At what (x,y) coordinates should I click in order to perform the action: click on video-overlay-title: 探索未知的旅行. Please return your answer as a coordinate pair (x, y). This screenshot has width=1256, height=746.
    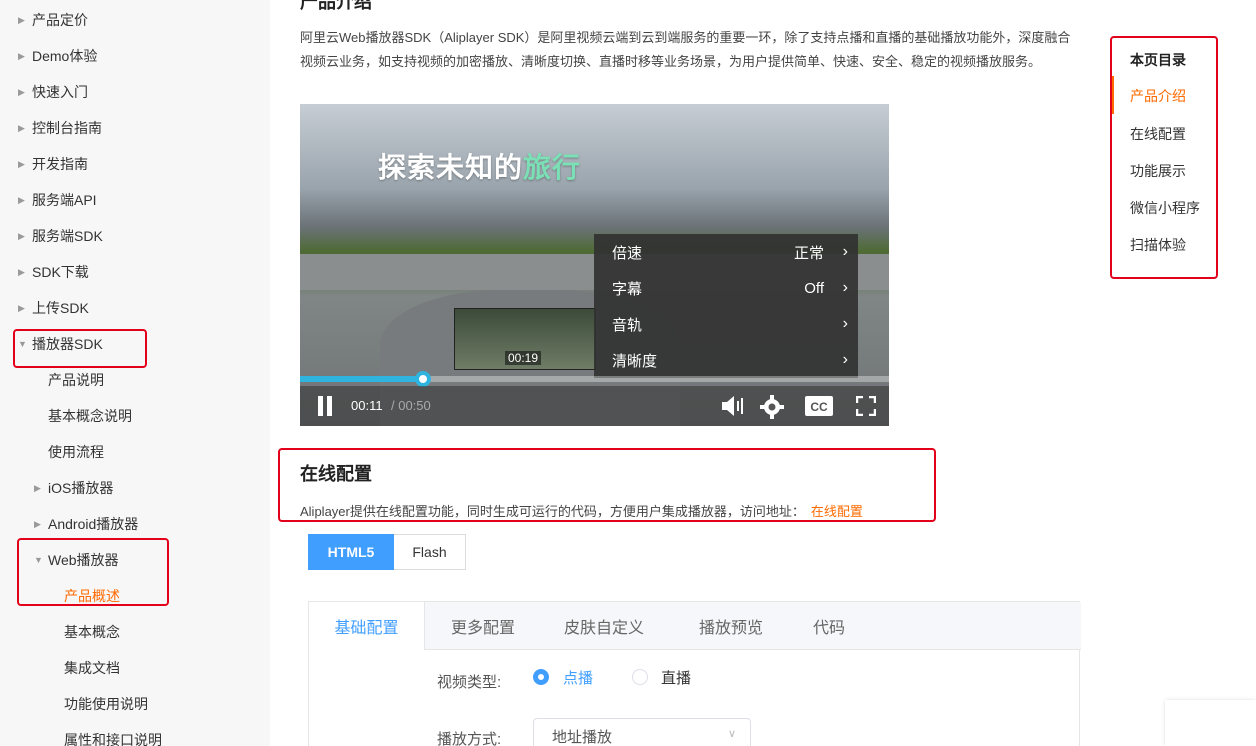
    Looking at the image, I should click on (480, 167).